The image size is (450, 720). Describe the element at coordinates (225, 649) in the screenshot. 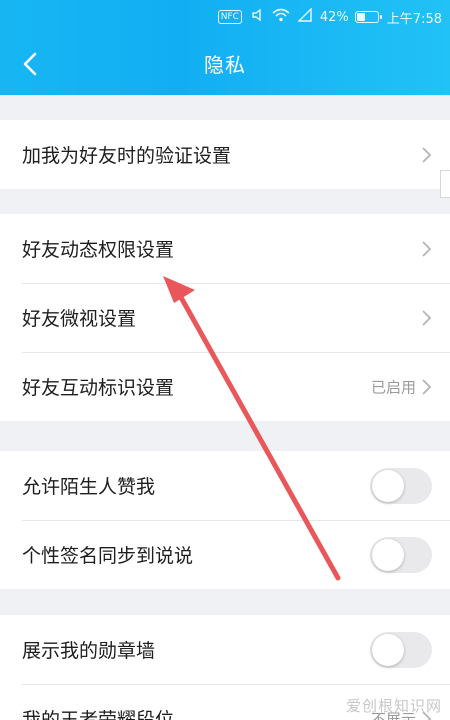

I see `medal-wall-row: 展示我的勋章墙` at that location.